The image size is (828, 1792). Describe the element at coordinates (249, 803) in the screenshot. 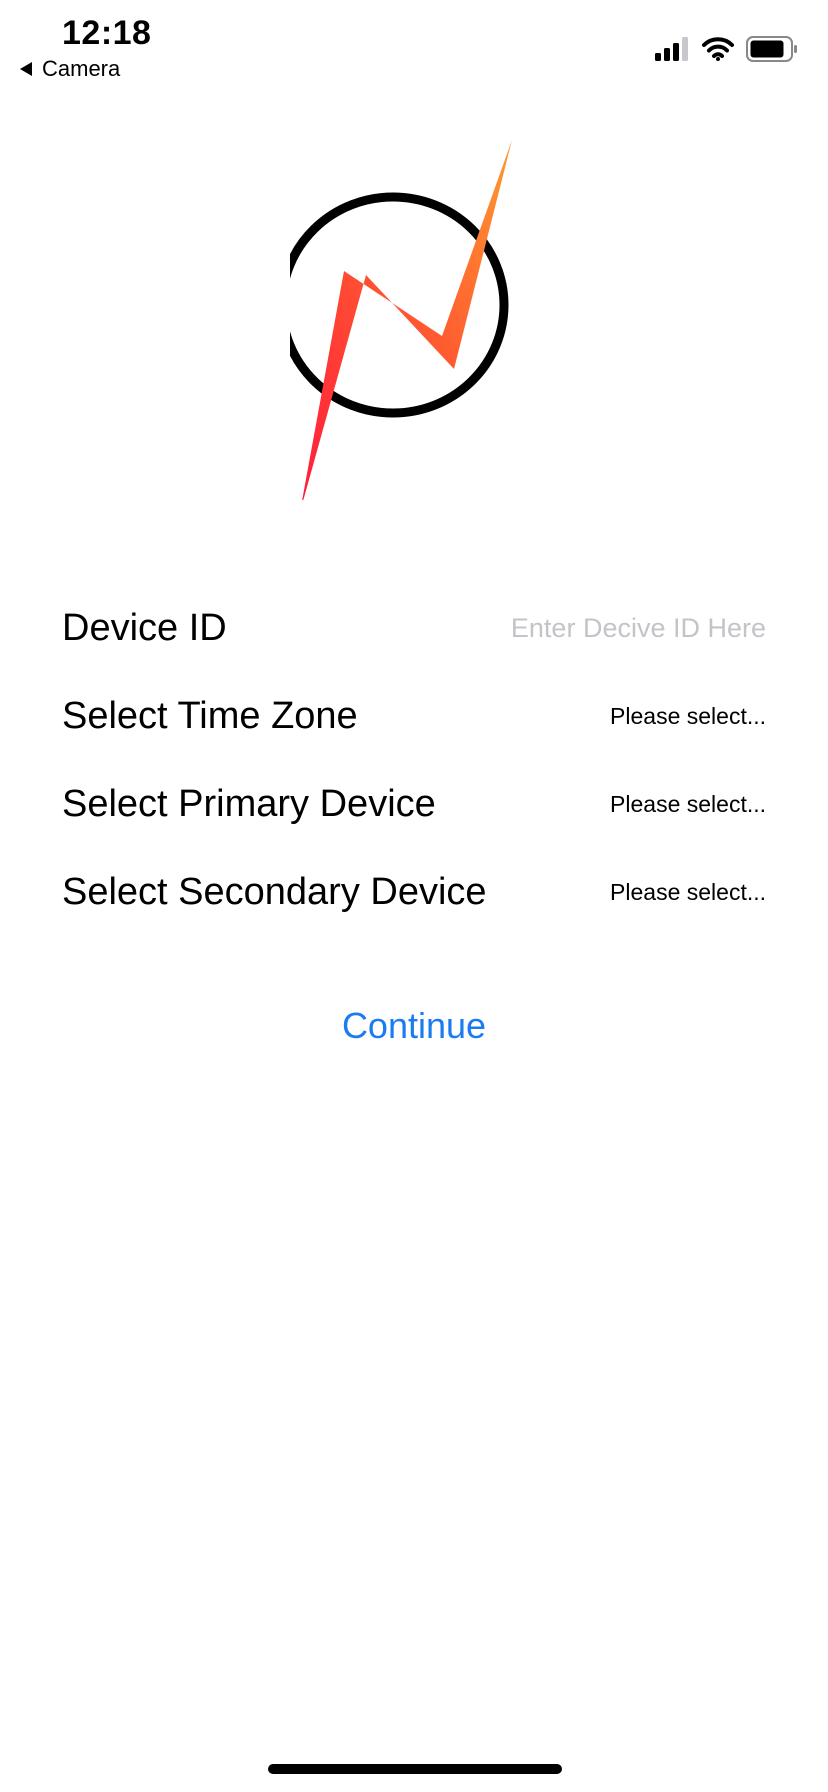

I see `primary-device-label: Select Primary Device` at that location.